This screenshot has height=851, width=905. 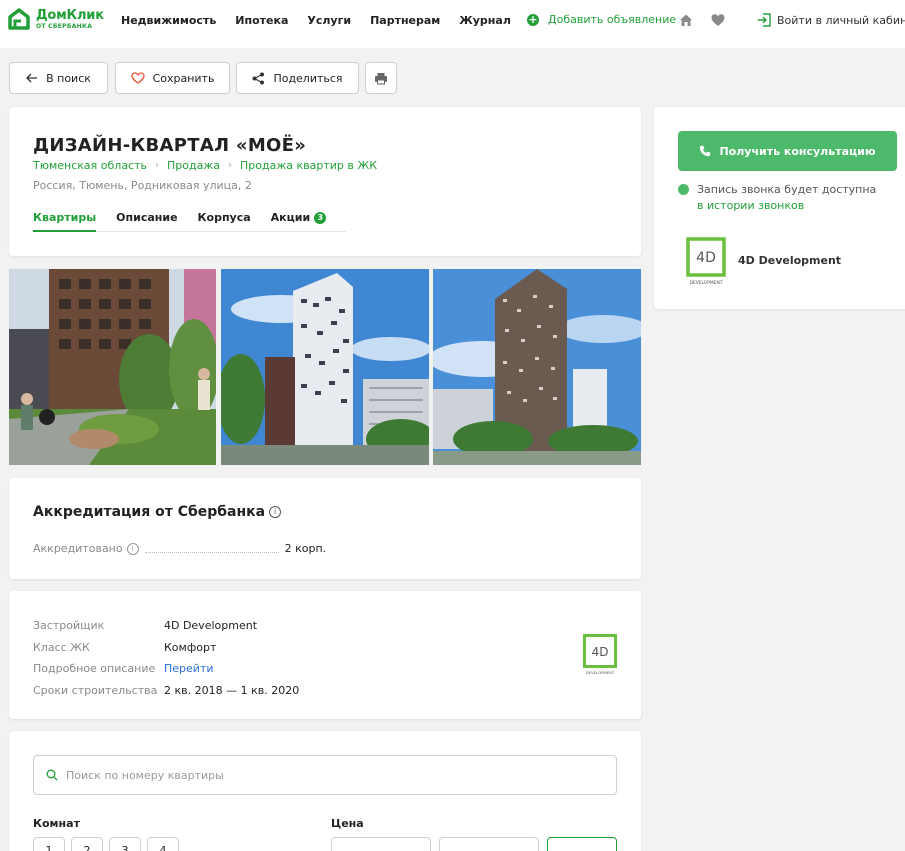 I want to click on favorites-heart-icon, so click(x=718, y=20).